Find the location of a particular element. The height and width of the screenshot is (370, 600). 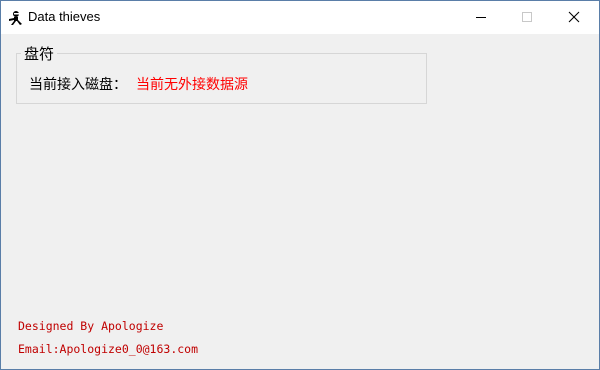

groupbox-legend: 盘符 is located at coordinates (39, 53).